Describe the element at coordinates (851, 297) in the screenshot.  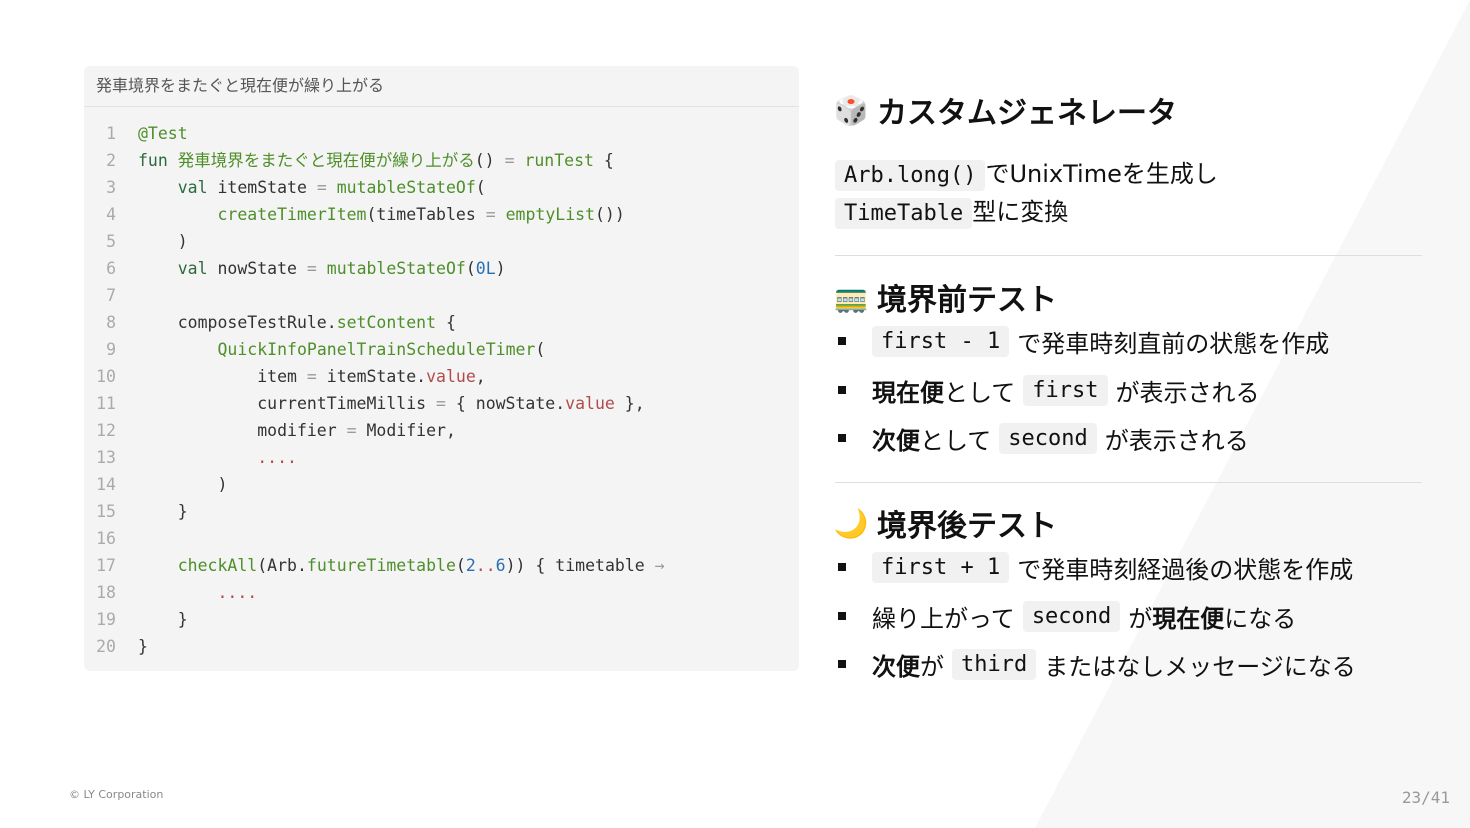
I see `train-icon: 🚃` at that location.